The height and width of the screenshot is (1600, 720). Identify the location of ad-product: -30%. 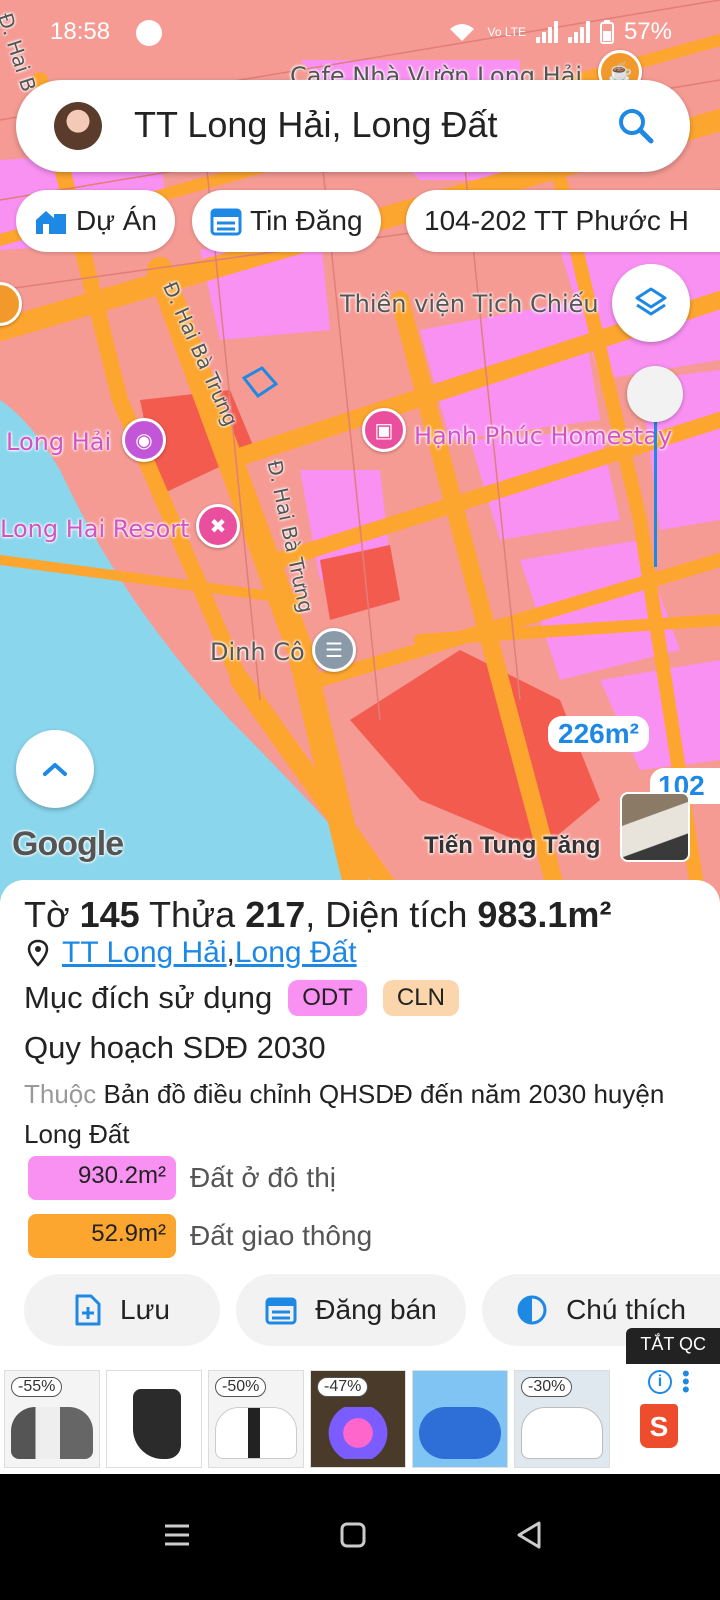
(562, 1419).